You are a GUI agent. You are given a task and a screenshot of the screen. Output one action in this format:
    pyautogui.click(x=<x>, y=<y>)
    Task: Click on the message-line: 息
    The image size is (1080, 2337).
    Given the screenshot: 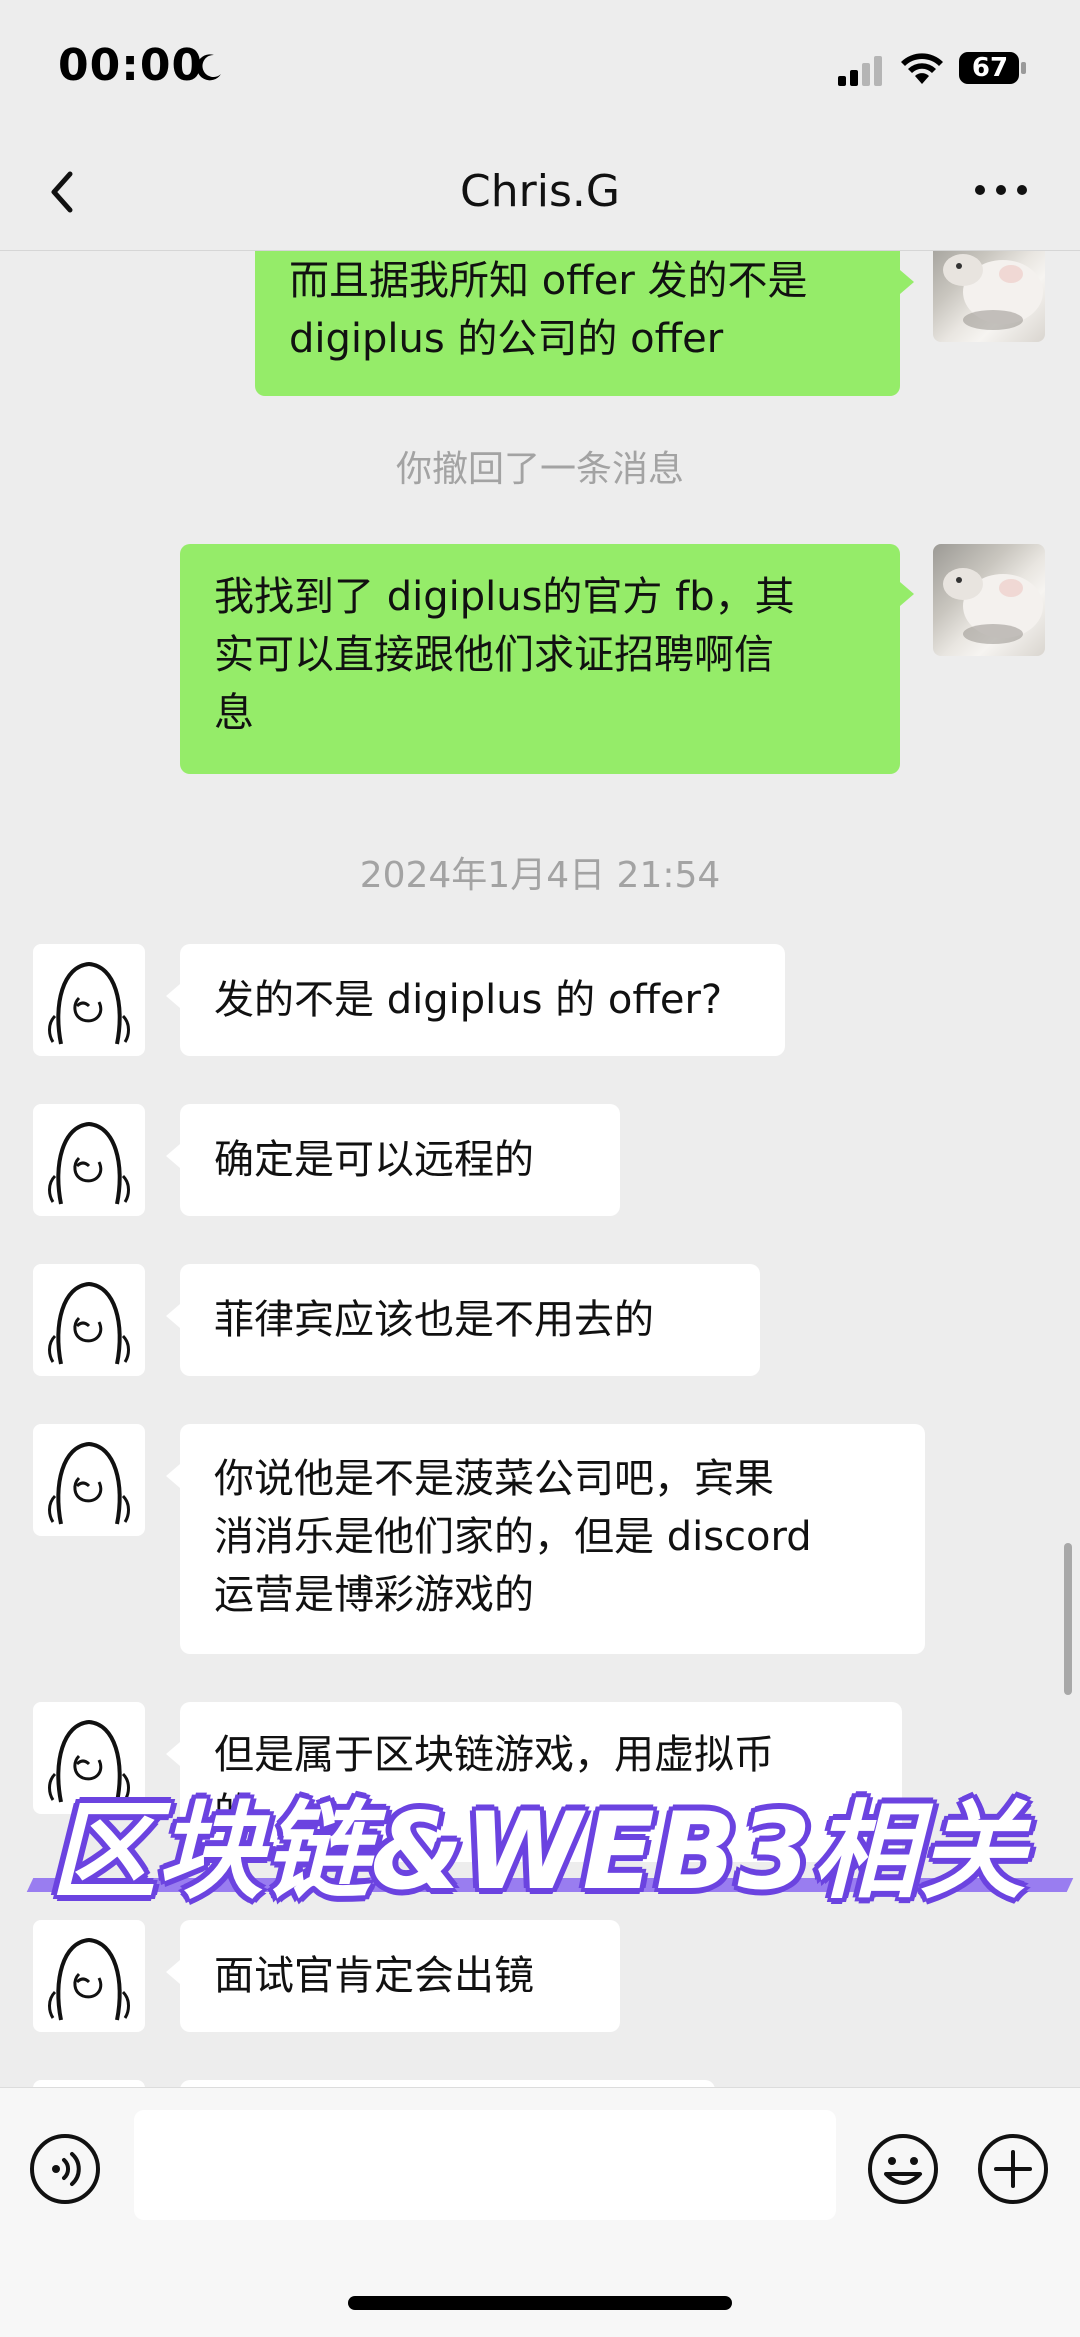 What is the action you would take?
    pyautogui.click(x=234, y=713)
    